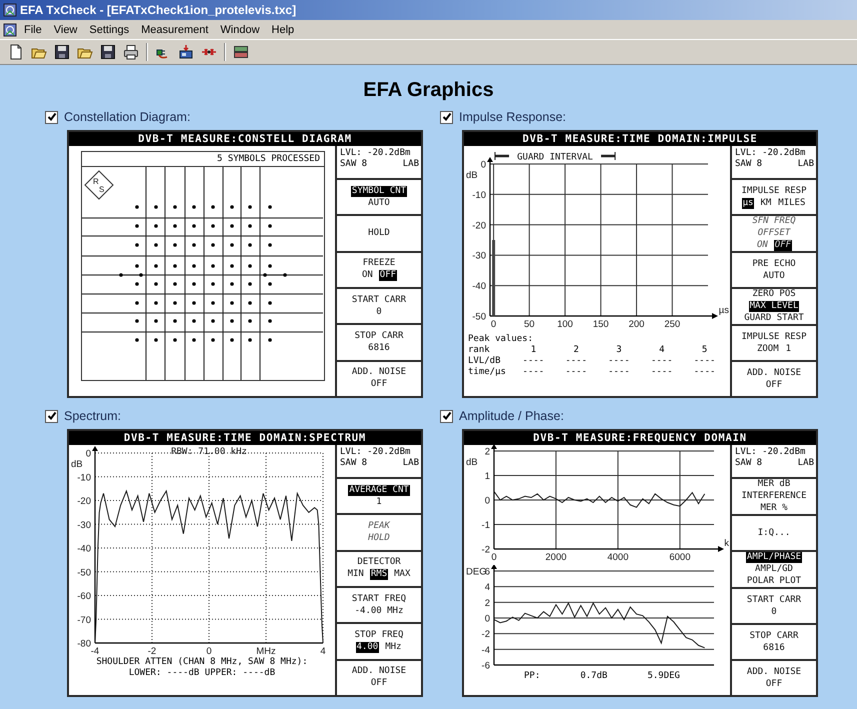 Image resolution: width=857 pixels, height=709 pixels. What do you see at coordinates (565, 324) in the screenshot?
I see `x-tick-label: 100` at bounding box center [565, 324].